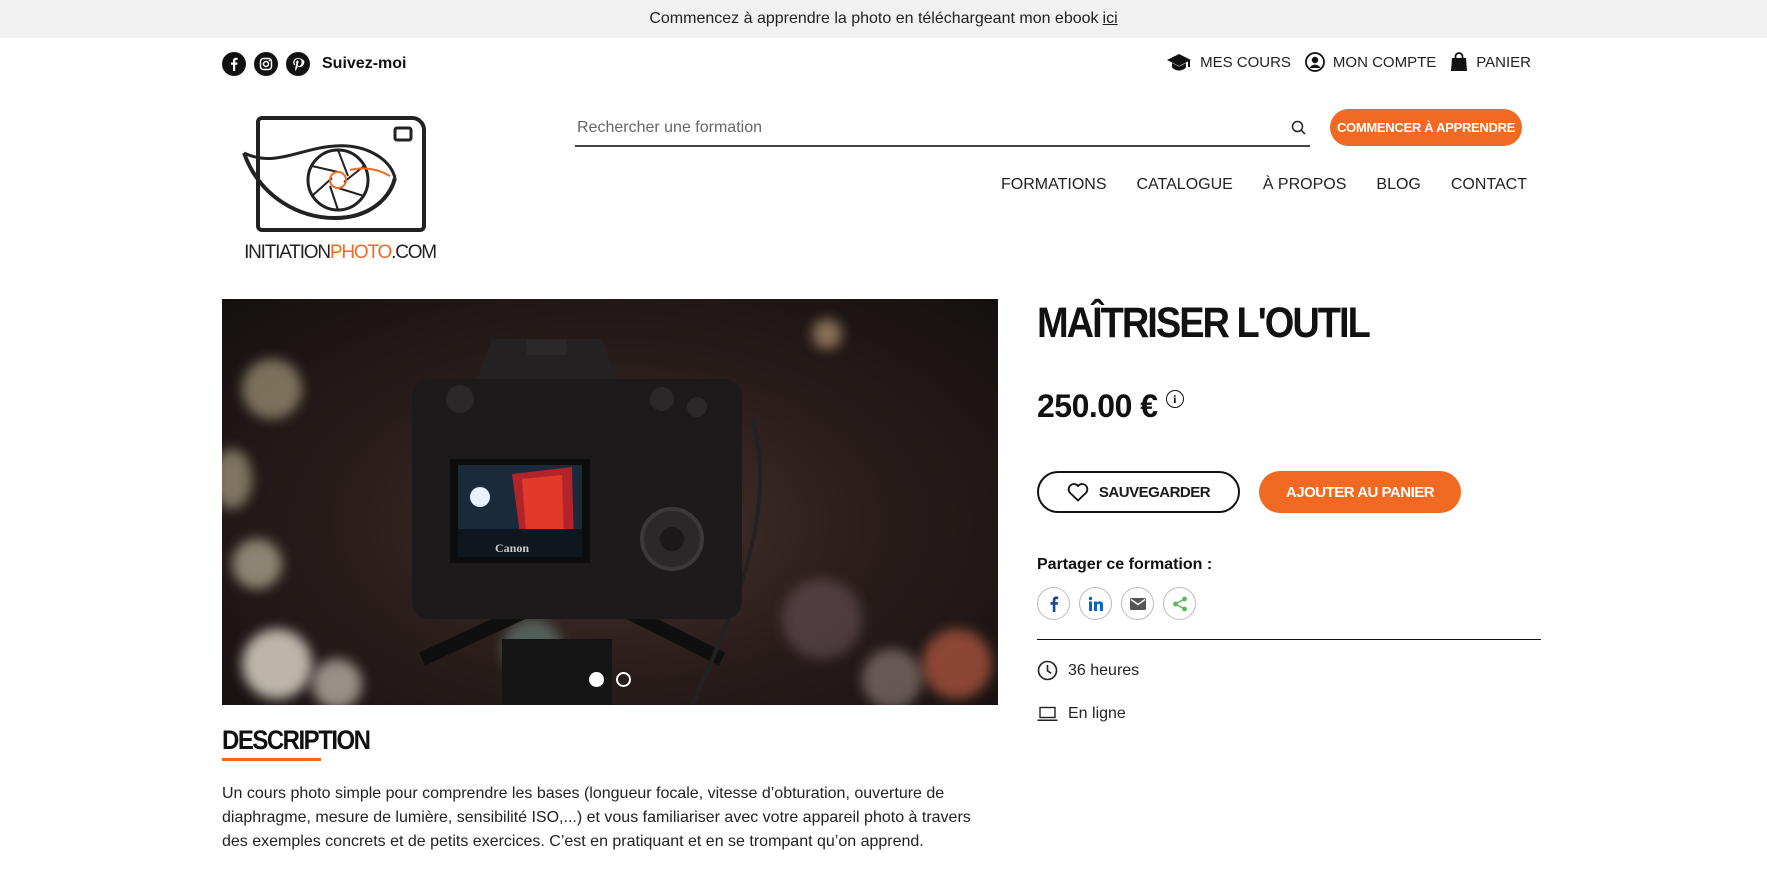  I want to click on search-icon, so click(1298, 127).